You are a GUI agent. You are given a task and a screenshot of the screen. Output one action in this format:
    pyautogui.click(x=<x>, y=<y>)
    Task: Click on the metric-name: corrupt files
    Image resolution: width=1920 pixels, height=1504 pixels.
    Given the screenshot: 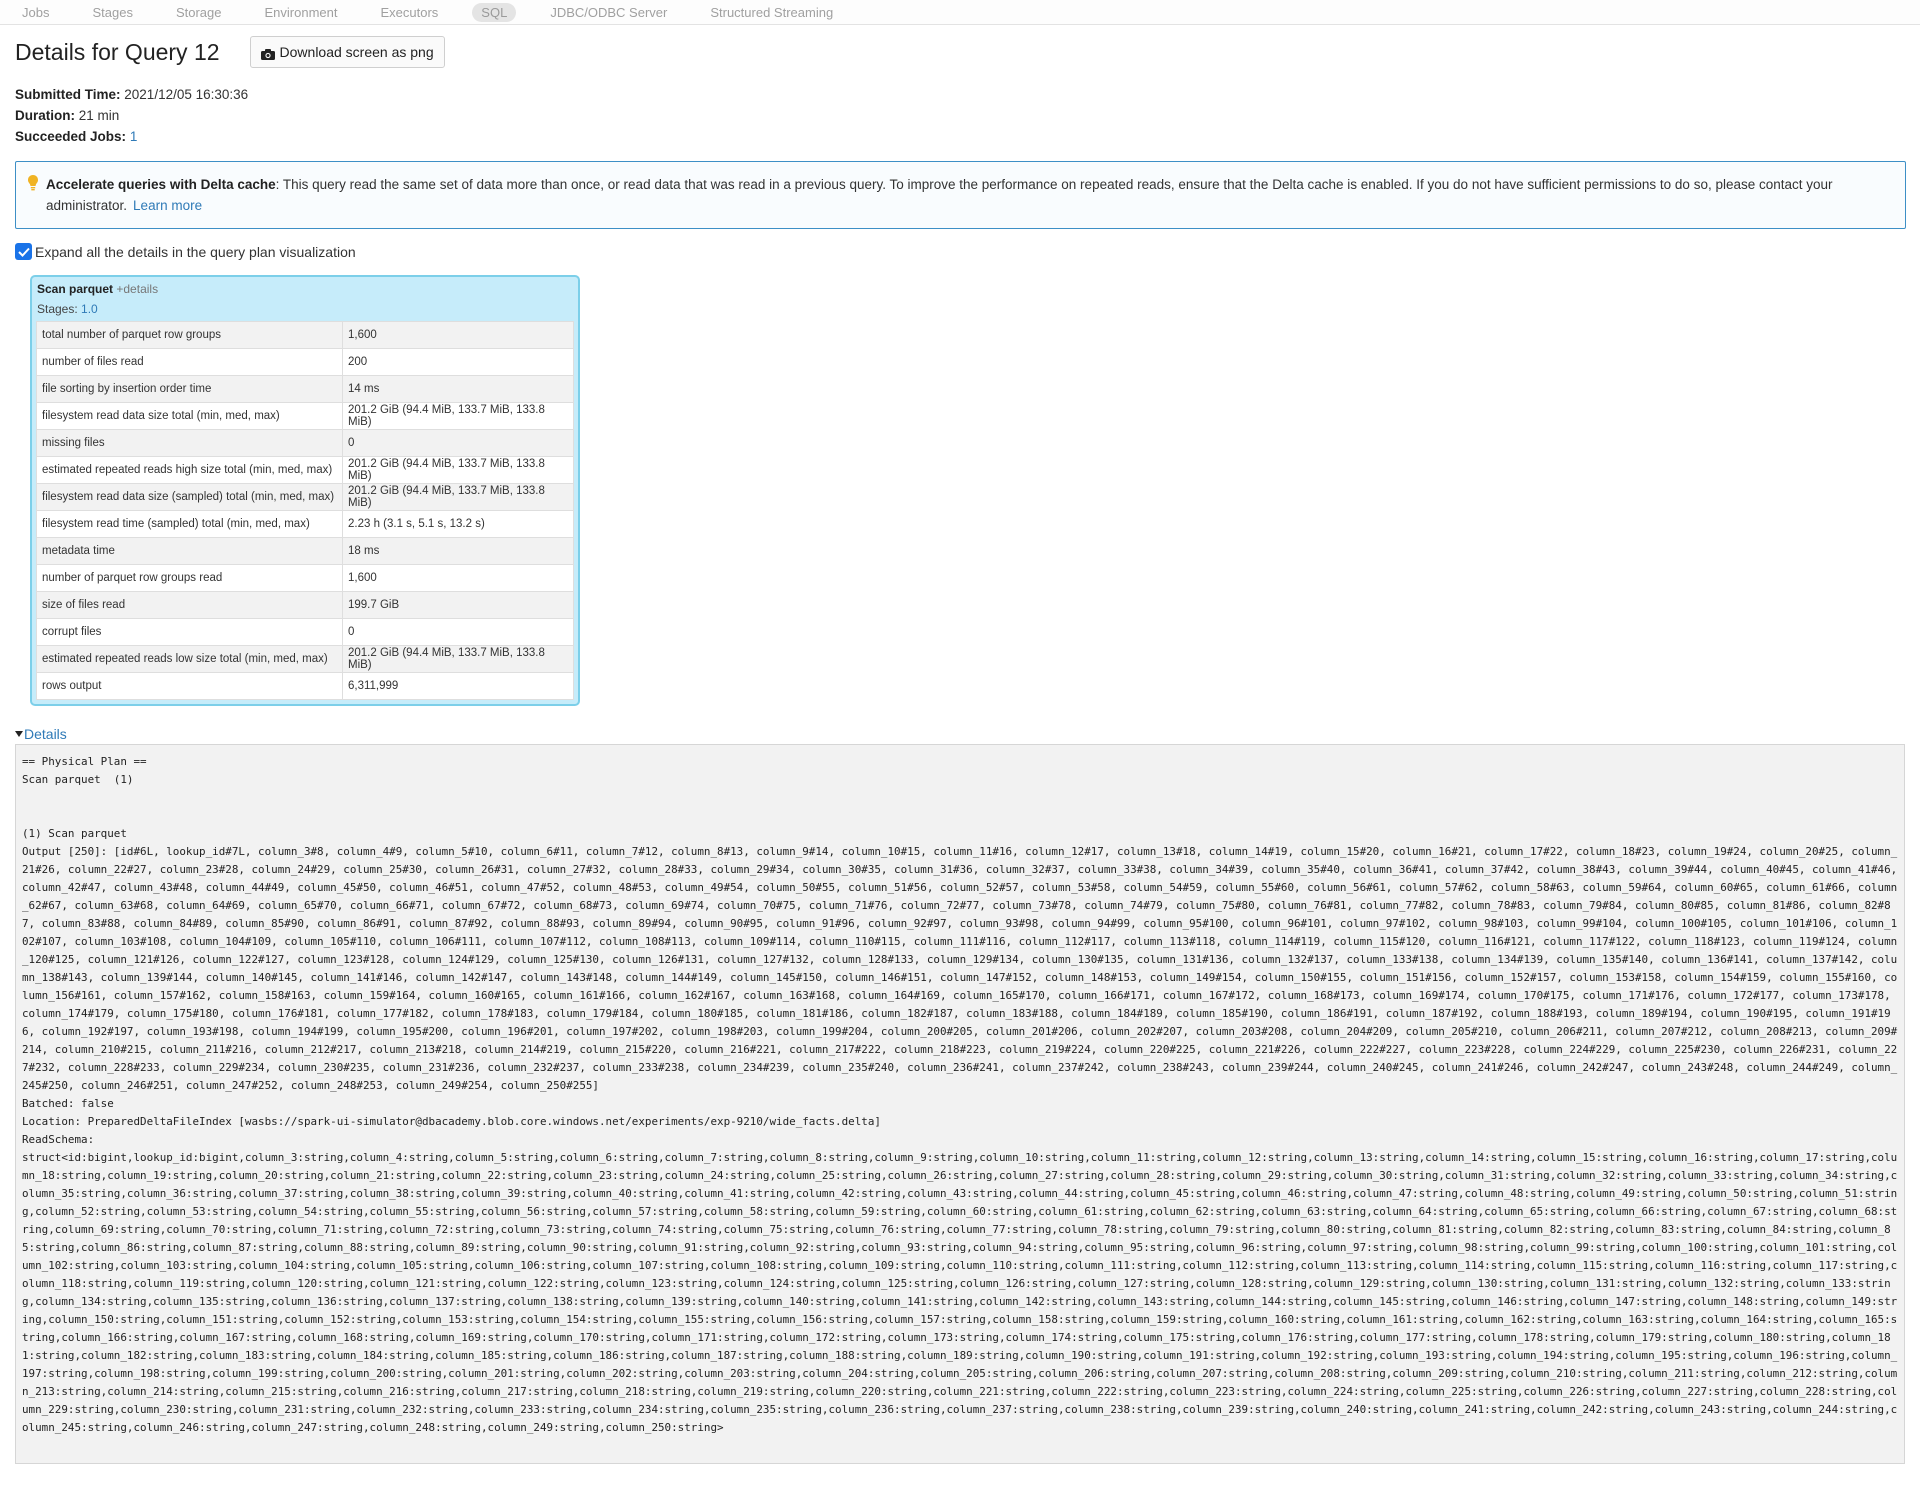 What is the action you would take?
    pyautogui.click(x=189, y=632)
    